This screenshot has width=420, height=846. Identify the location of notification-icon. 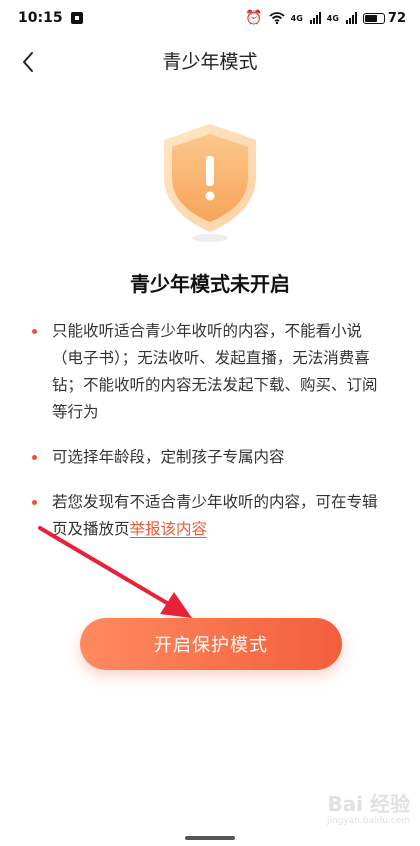
(76, 18).